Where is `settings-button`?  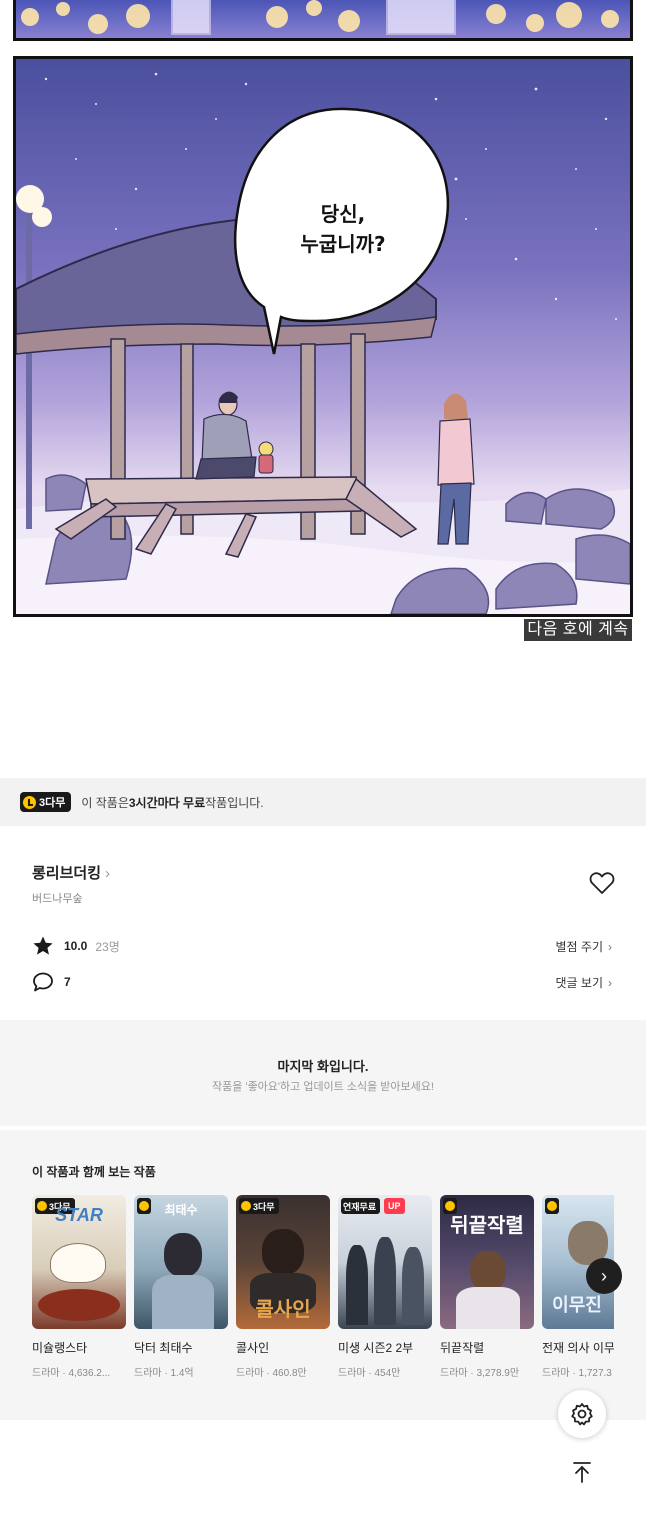 settings-button is located at coordinates (582, 1414).